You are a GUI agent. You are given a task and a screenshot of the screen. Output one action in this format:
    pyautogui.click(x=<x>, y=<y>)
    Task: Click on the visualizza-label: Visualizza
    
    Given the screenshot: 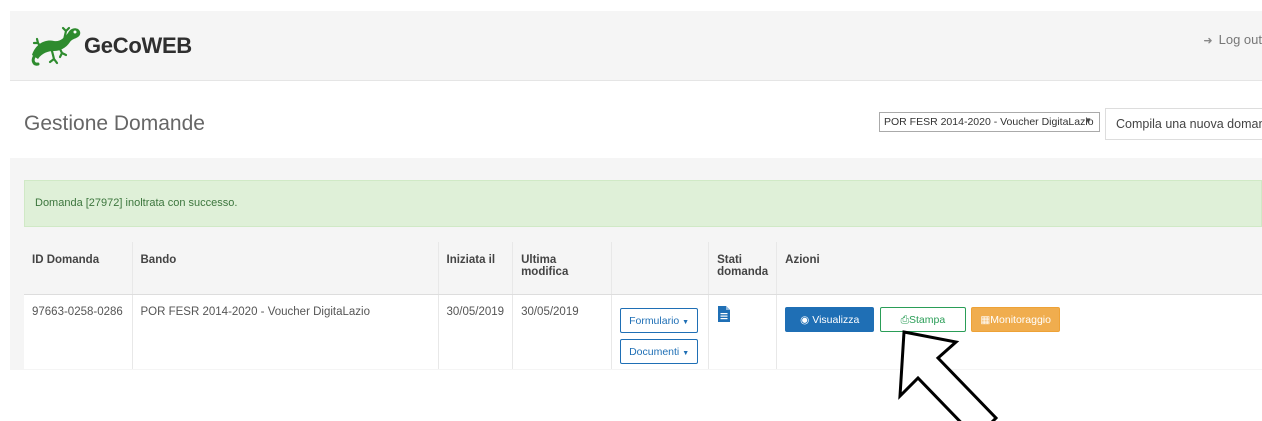 What is the action you would take?
    pyautogui.click(x=836, y=319)
    